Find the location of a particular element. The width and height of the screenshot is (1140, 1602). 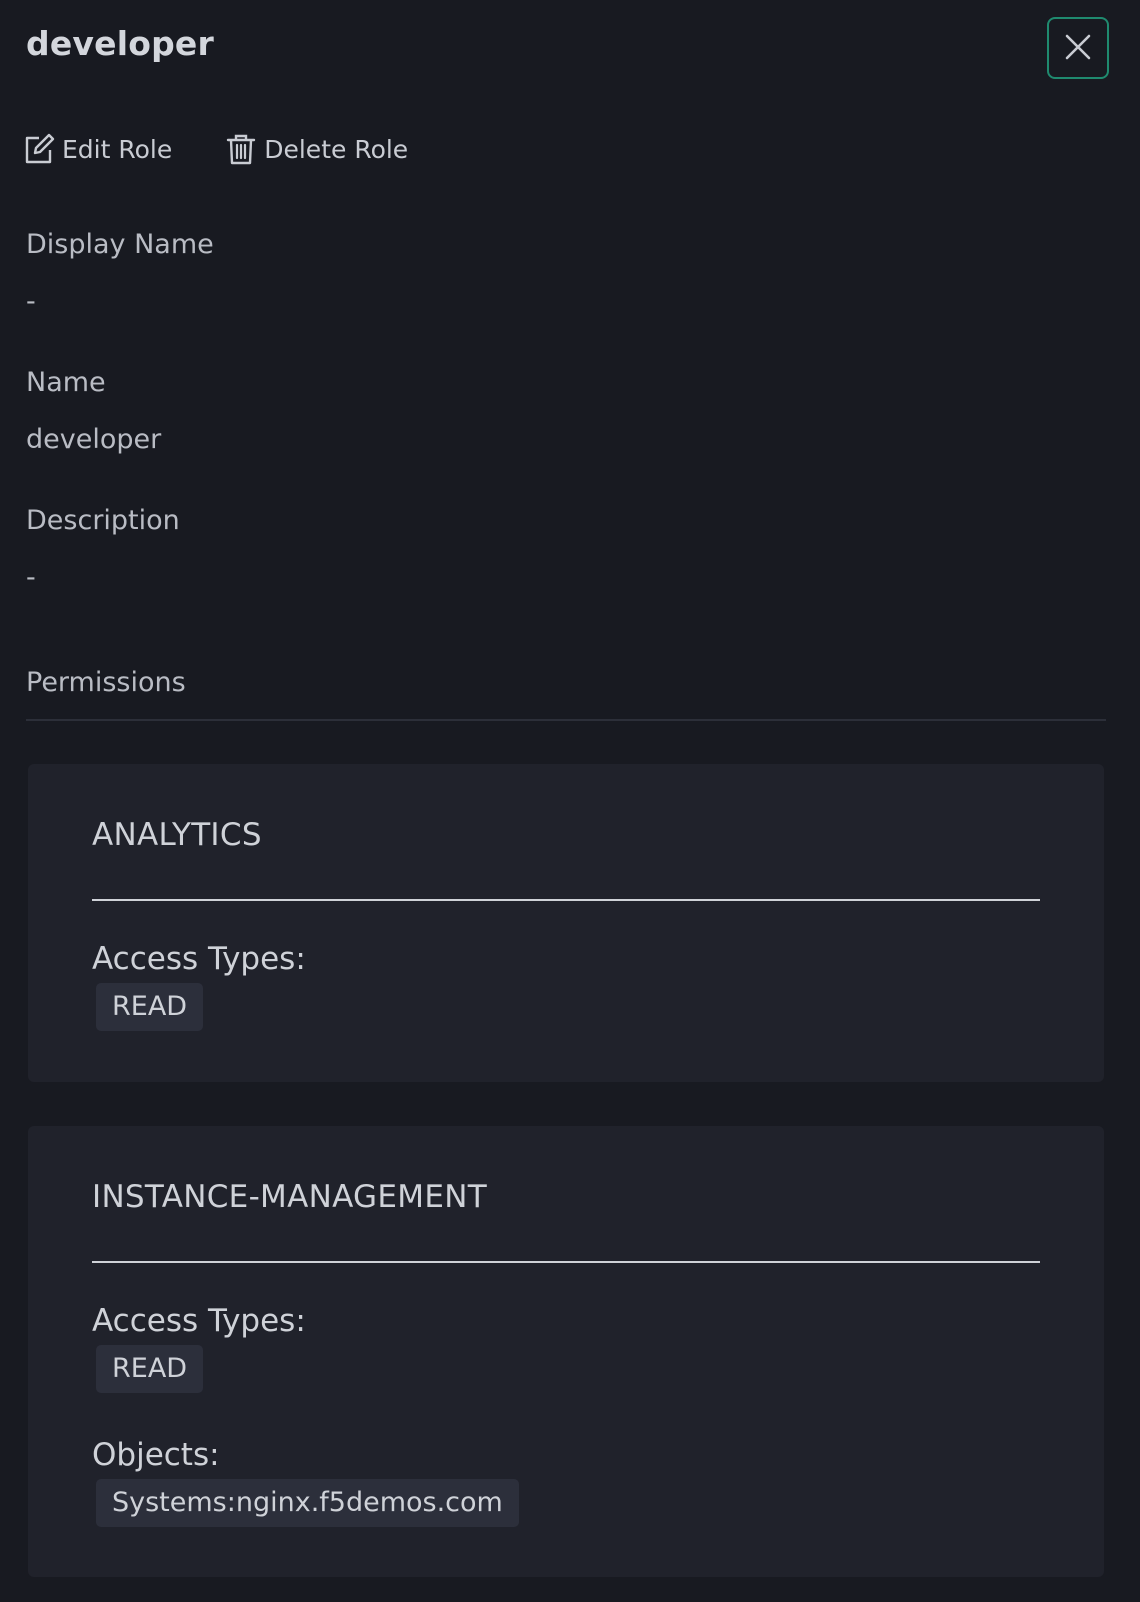

edit-icon is located at coordinates (39, 149).